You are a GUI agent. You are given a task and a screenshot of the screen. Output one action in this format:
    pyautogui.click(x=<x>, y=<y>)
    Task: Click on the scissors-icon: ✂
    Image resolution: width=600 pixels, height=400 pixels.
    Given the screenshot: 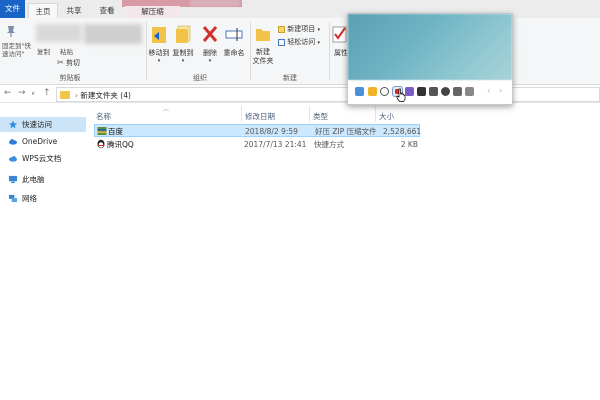 What is the action you would take?
    pyautogui.click(x=60, y=62)
    